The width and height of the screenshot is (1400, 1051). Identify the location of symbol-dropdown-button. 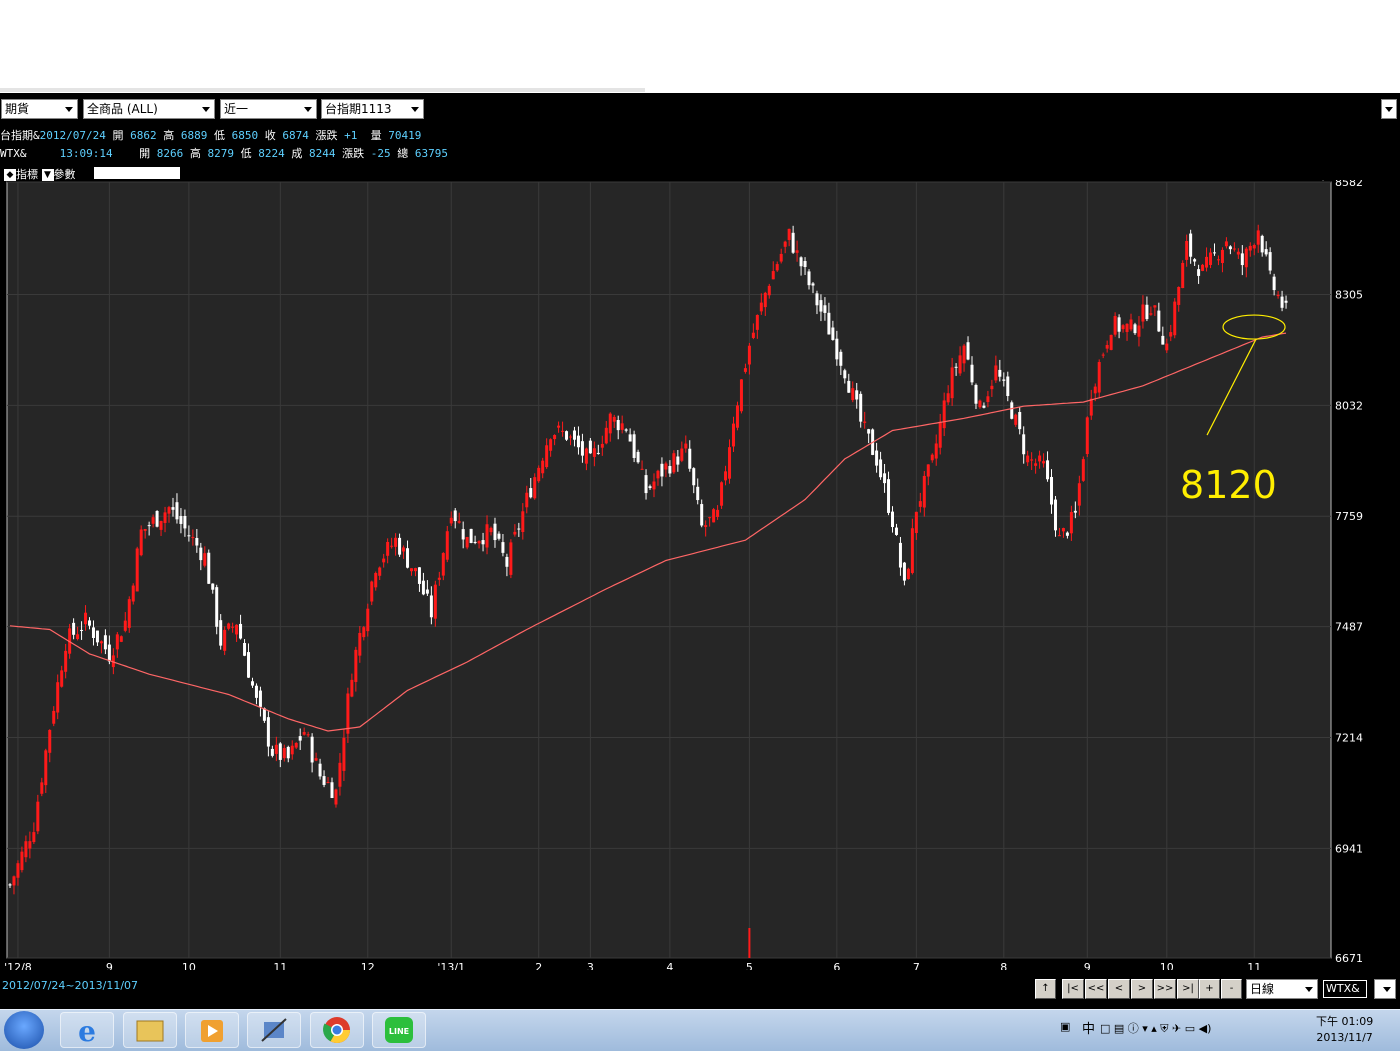
(1385, 989).